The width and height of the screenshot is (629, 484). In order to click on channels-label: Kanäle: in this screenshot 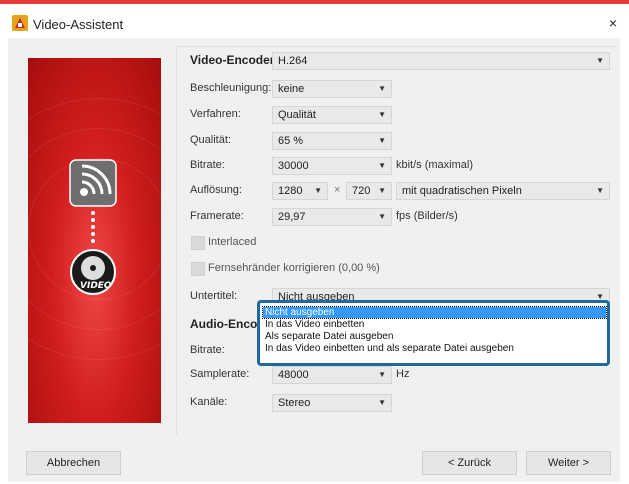, I will do `click(209, 402)`.